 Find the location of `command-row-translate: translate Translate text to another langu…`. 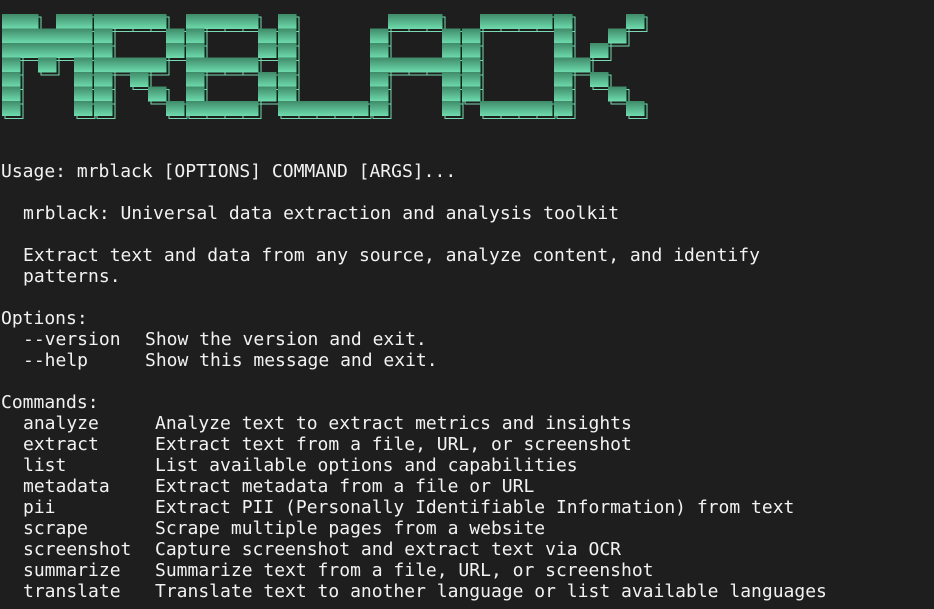

command-row-translate: translate Translate text to another langu… is located at coordinates (467, 591).